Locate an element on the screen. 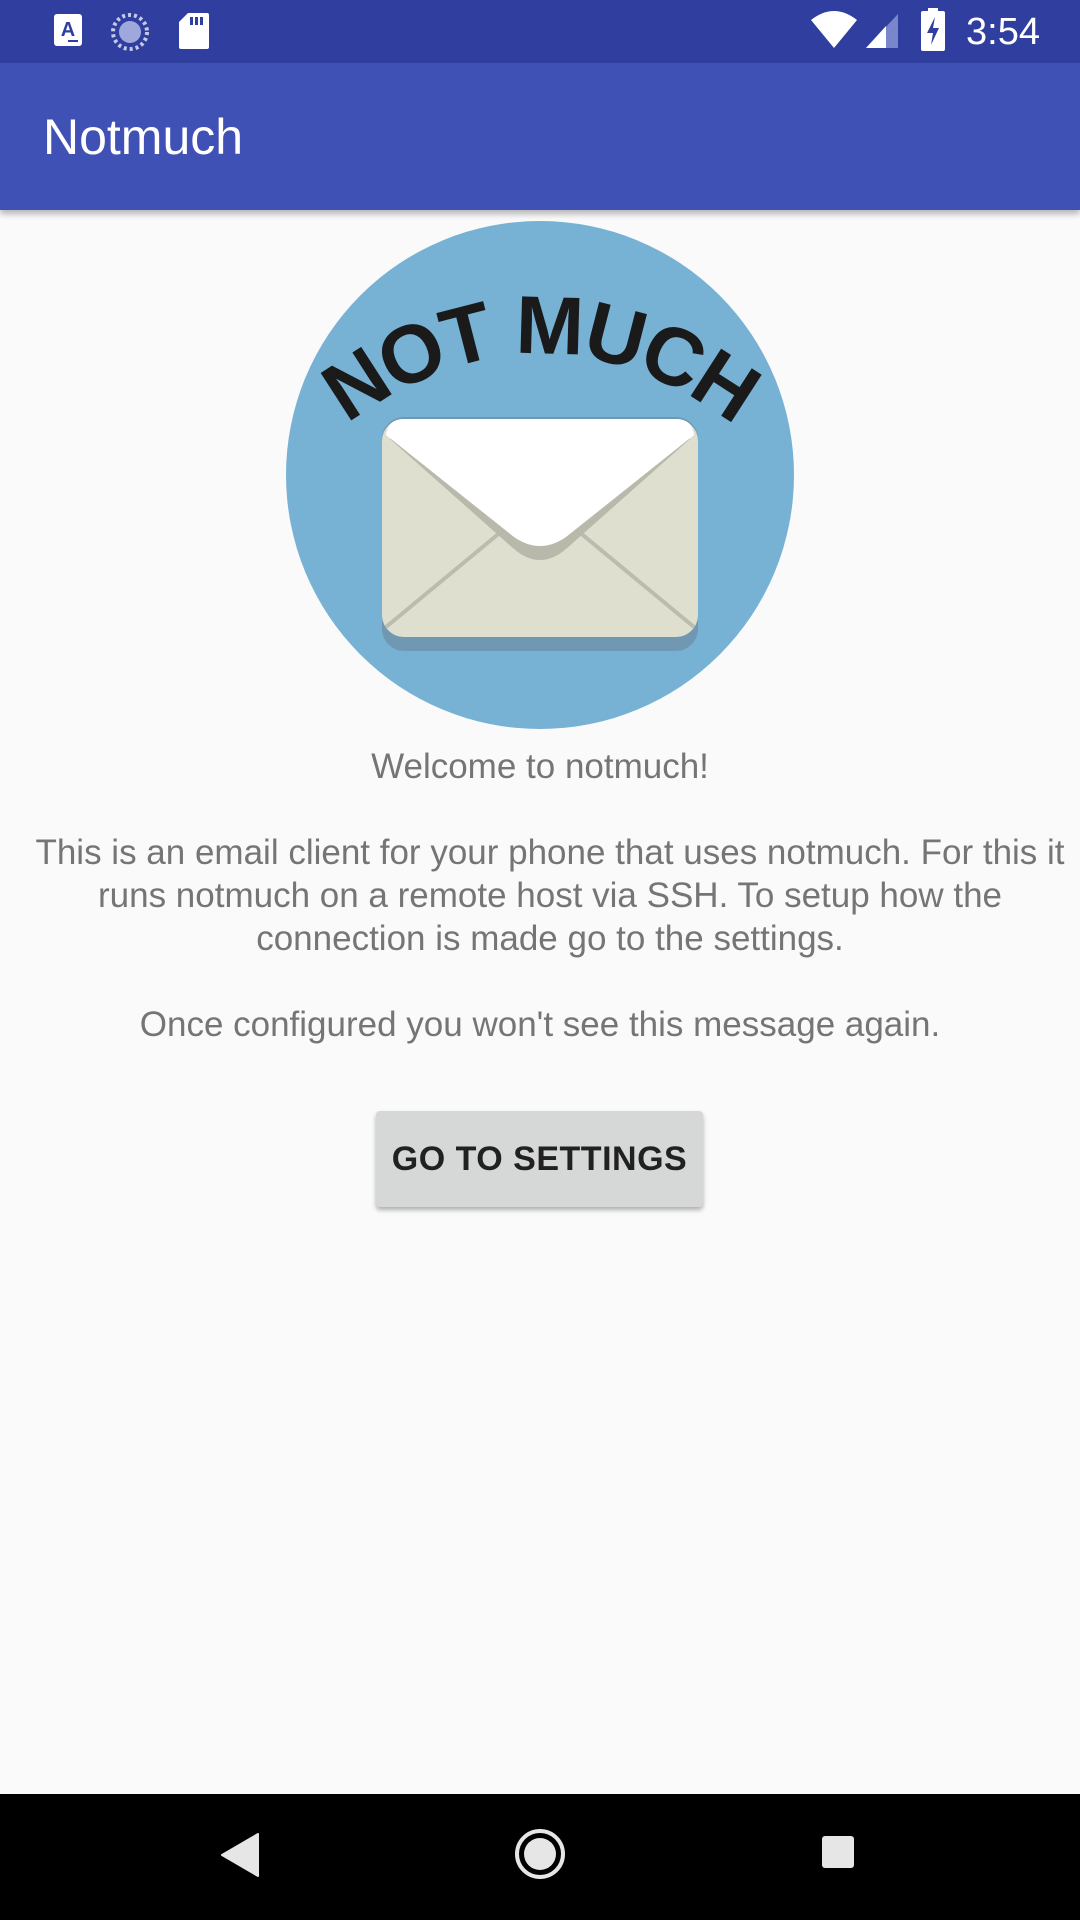 The height and width of the screenshot is (1920, 1080). cell-signal-icon is located at coordinates (882, 31).